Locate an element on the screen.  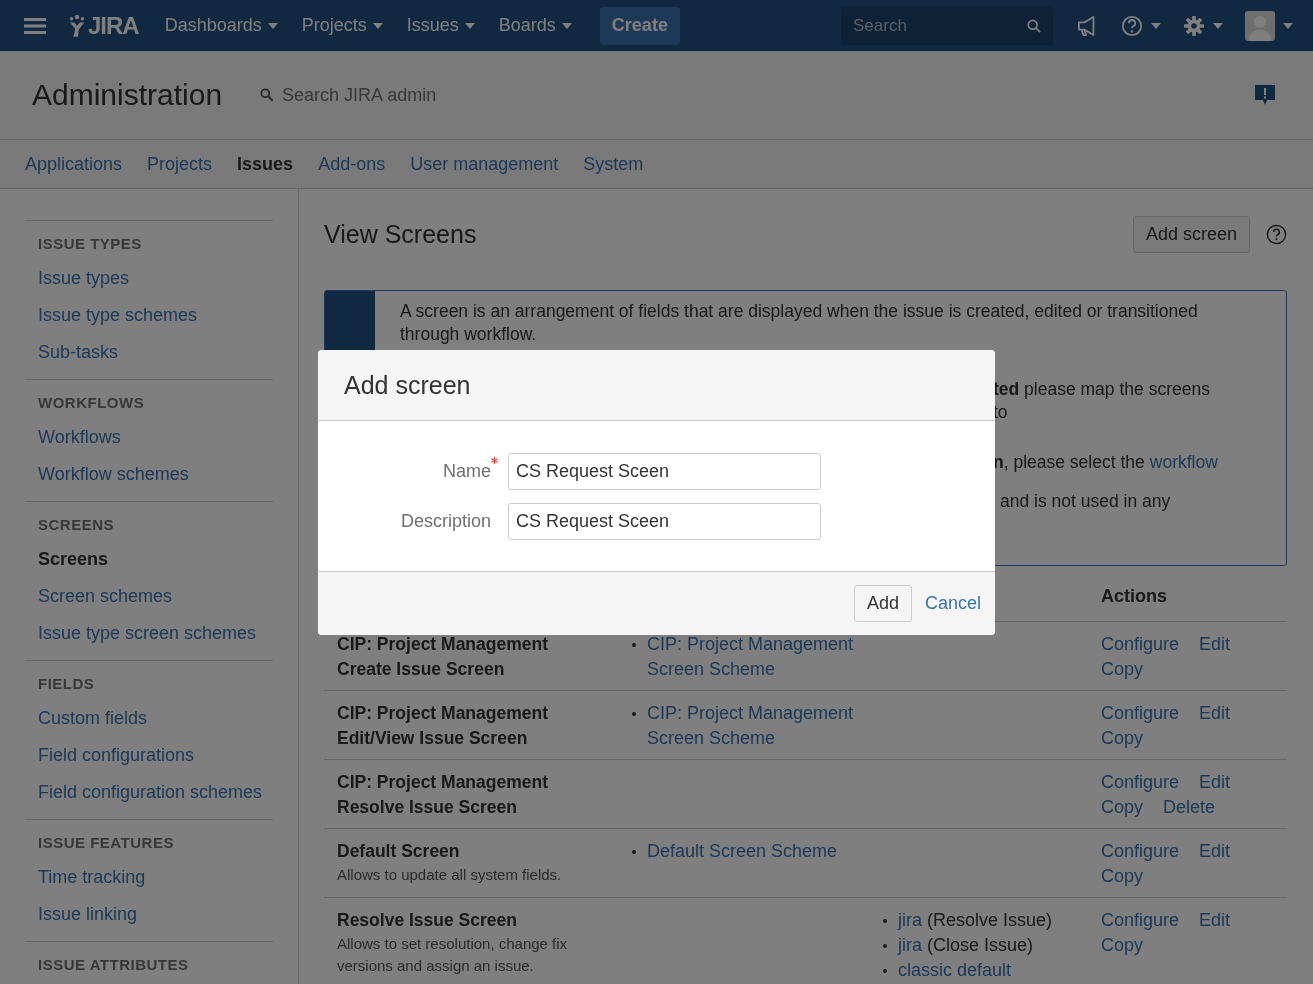
column-header: Actions is located at coordinates (1134, 596).